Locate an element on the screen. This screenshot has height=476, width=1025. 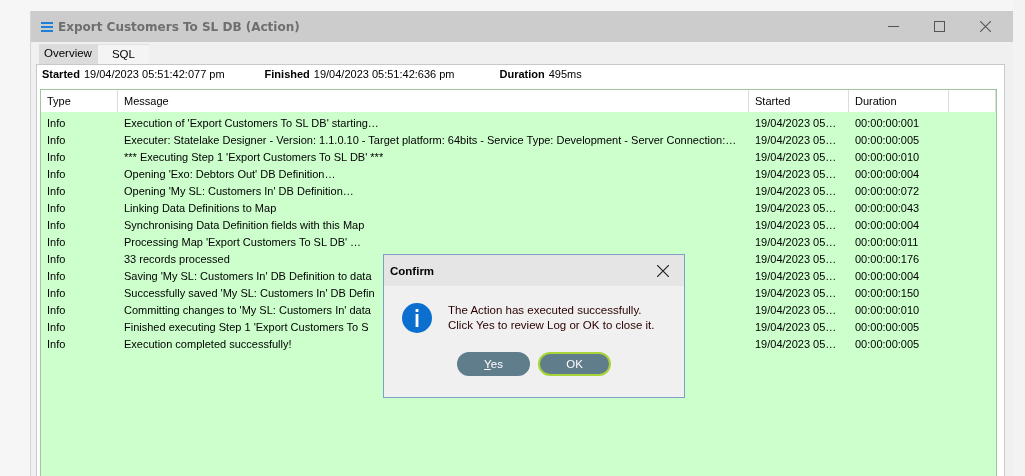
field-label: Finished is located at coordinates (287, 75).